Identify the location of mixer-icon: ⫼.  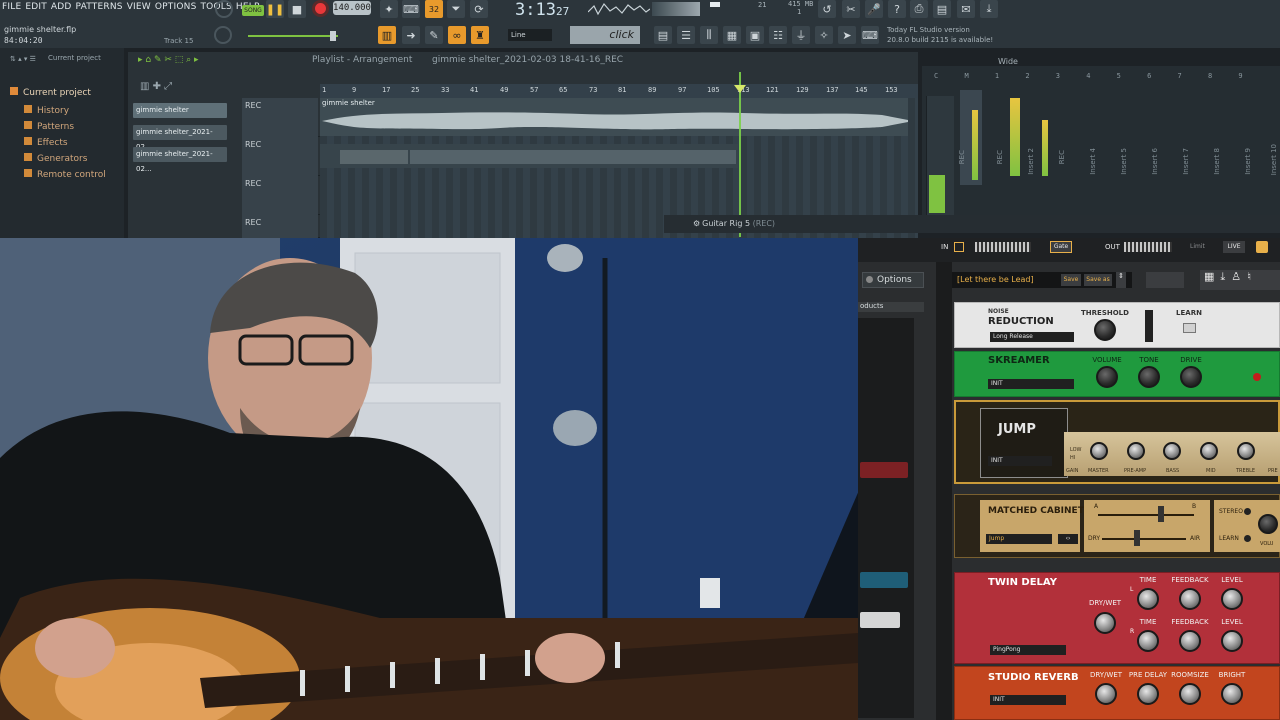
(709, 35).